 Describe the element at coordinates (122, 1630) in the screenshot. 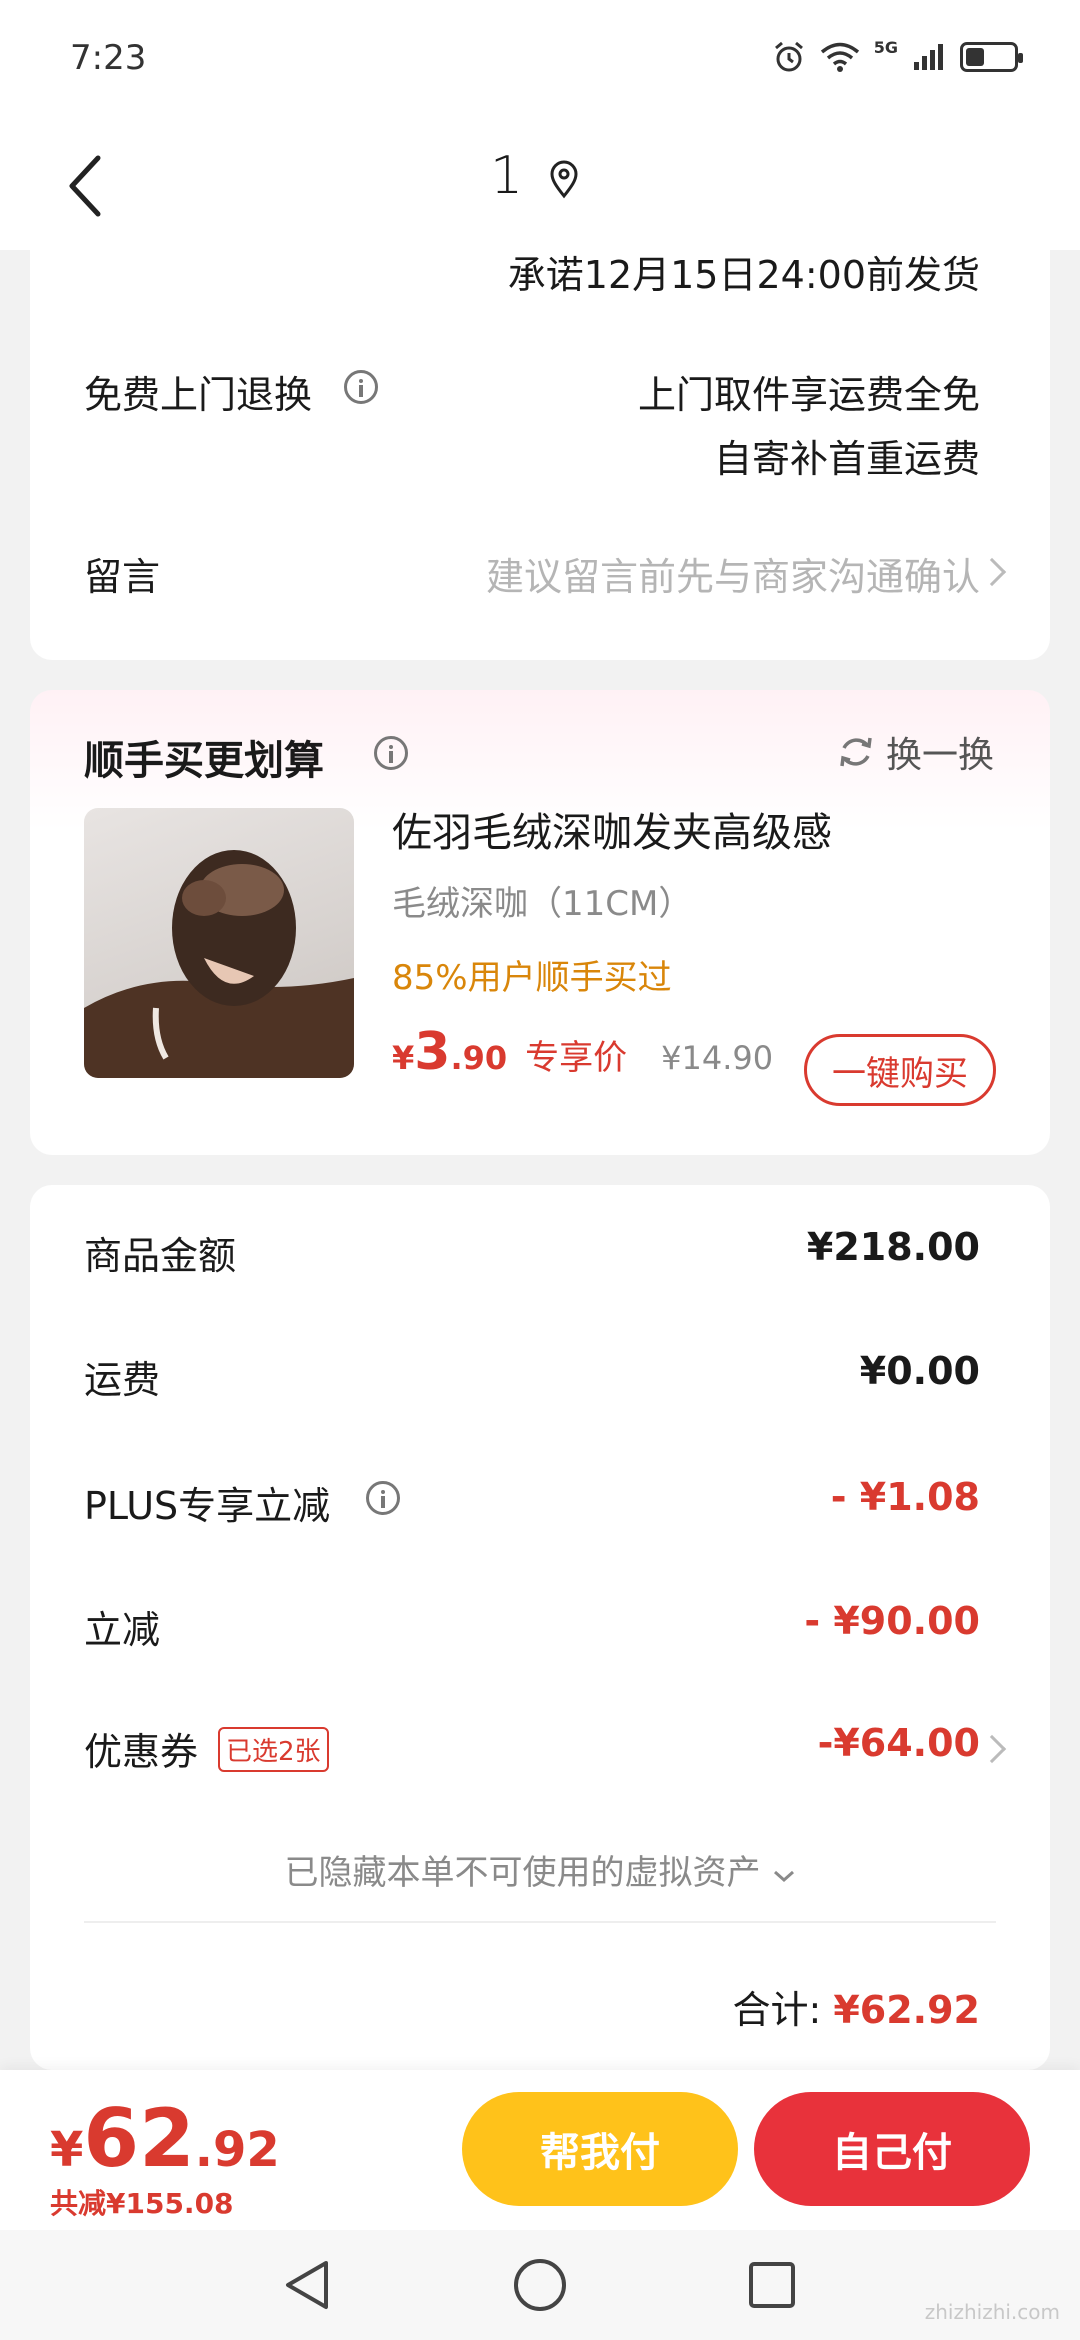

I see `instant-discount-label: 立减` at that location.